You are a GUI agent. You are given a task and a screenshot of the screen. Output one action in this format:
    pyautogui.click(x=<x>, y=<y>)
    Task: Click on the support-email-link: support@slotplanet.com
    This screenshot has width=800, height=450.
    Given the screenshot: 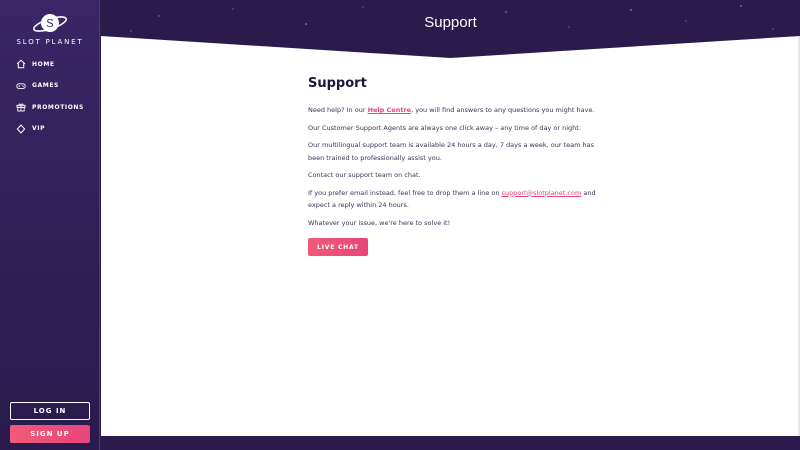 What is the action you would take?
    pyautogui.click(x=542, y=193)
    